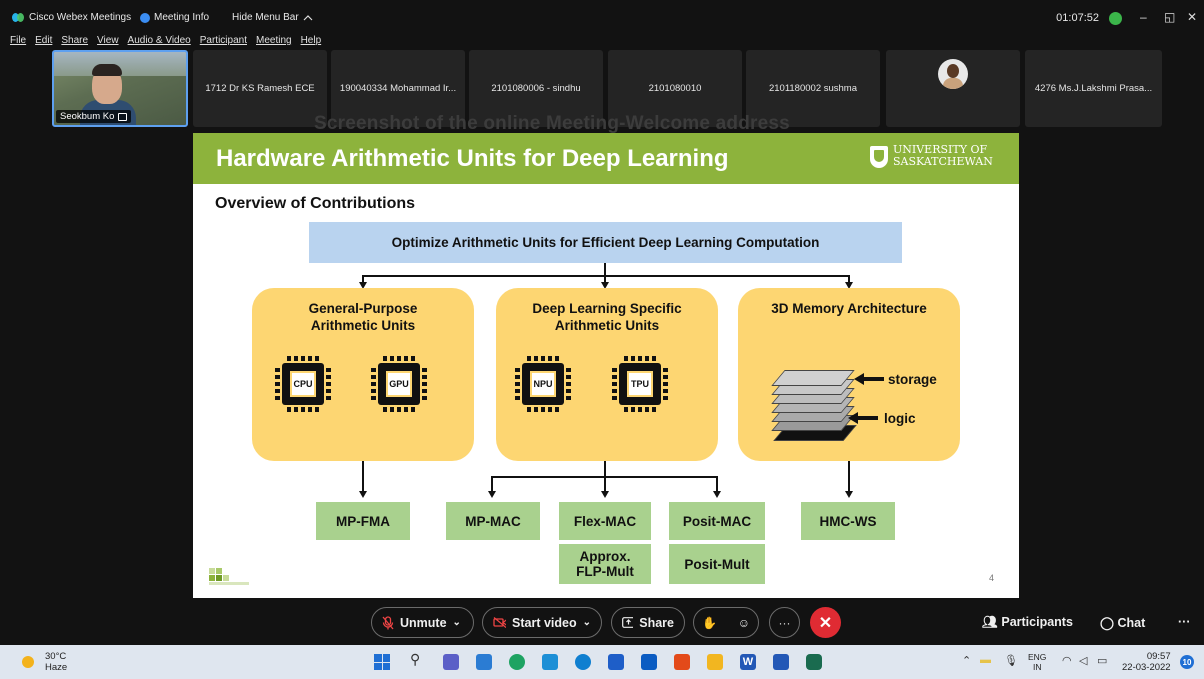 The height and width of the screenshot is (679, 1204). I want to click on more-label: ···, so click(784, 622).